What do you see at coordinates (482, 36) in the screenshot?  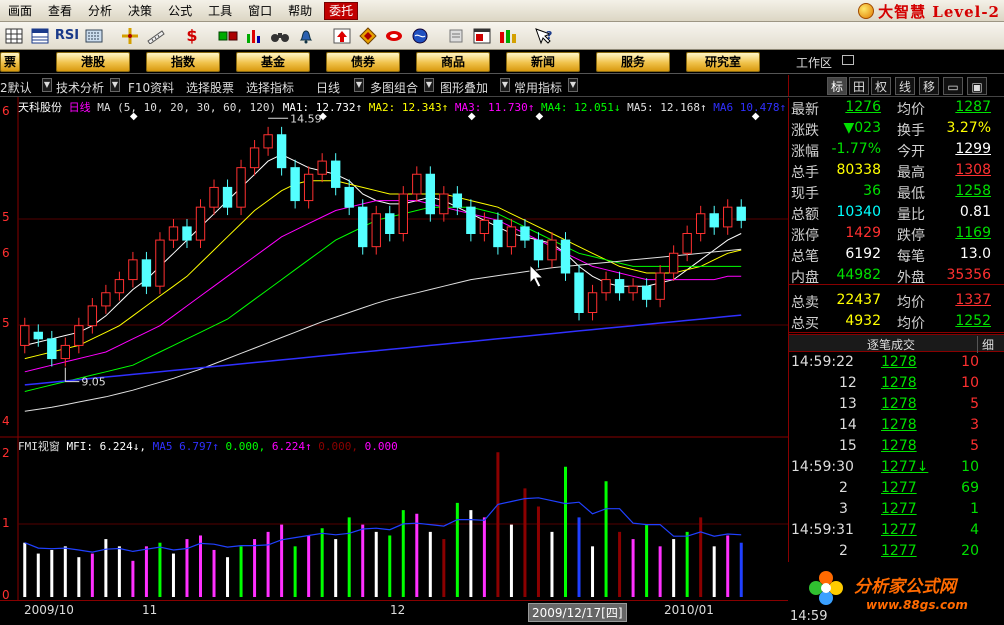 I see `window-icon` at bounding box center [482, 36].